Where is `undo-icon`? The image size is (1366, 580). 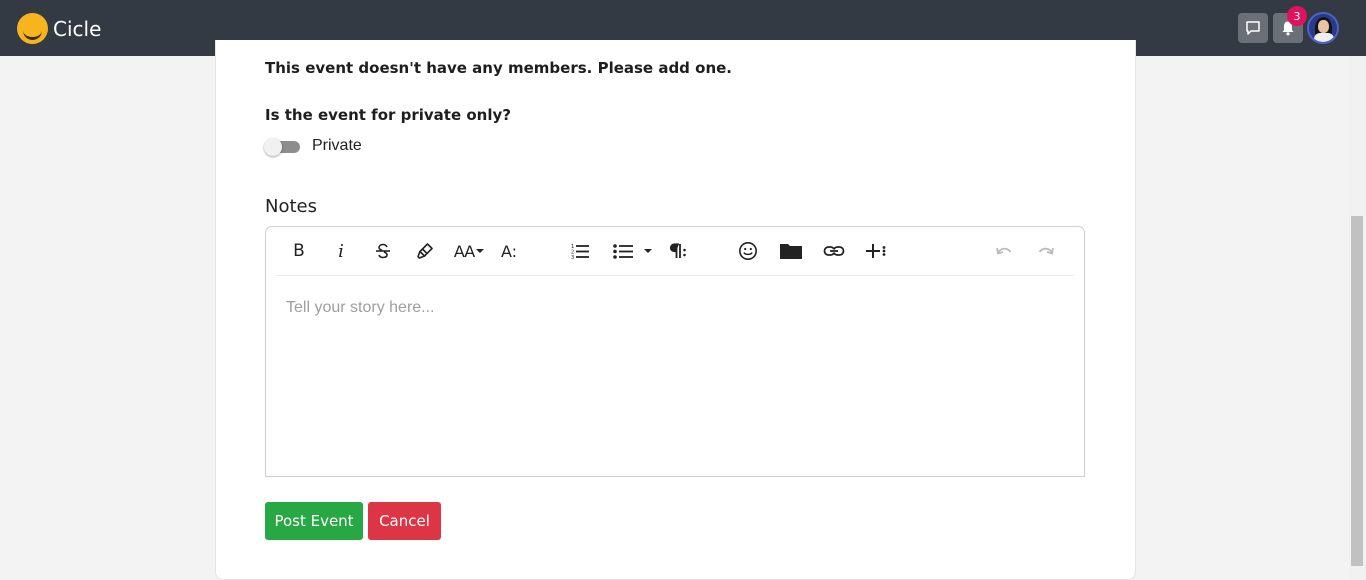
undo-icon is located at coordinates (1004, 251).